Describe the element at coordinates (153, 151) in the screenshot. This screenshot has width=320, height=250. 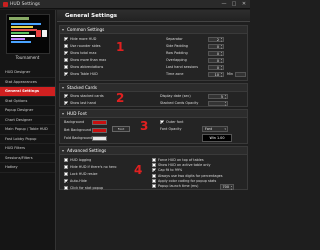
I see `advanced-settings-header: ▾ Advanced Settings` at that location.